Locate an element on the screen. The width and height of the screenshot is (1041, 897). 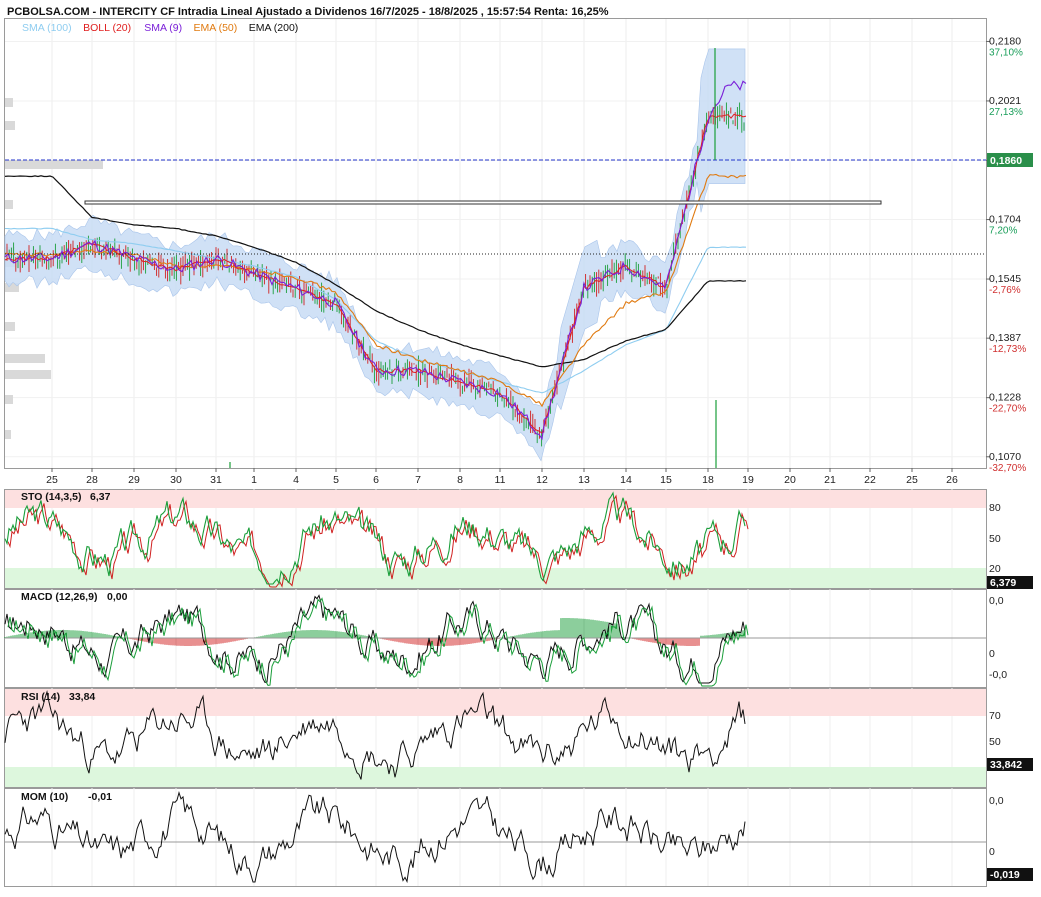
price-label: 0,2021 is located at coordinates (1005, 101).